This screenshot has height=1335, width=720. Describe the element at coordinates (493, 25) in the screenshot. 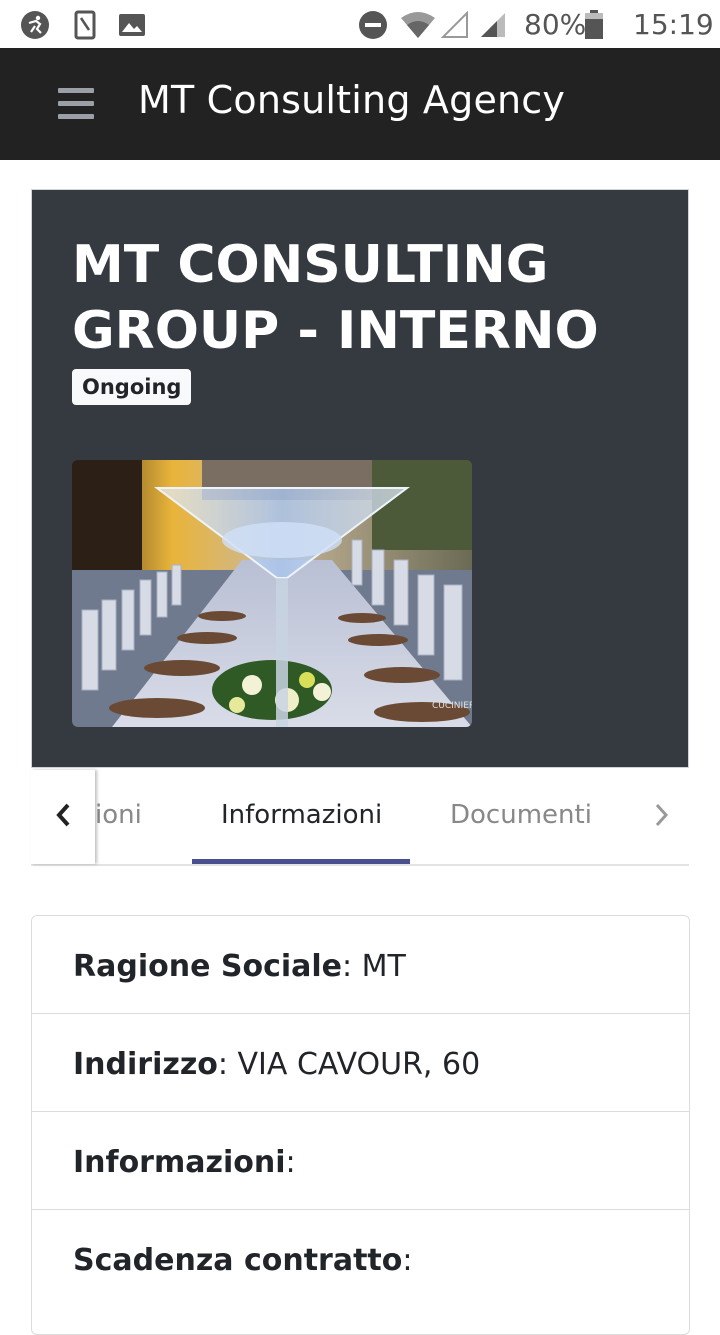

I see `signal-icon` at that location.